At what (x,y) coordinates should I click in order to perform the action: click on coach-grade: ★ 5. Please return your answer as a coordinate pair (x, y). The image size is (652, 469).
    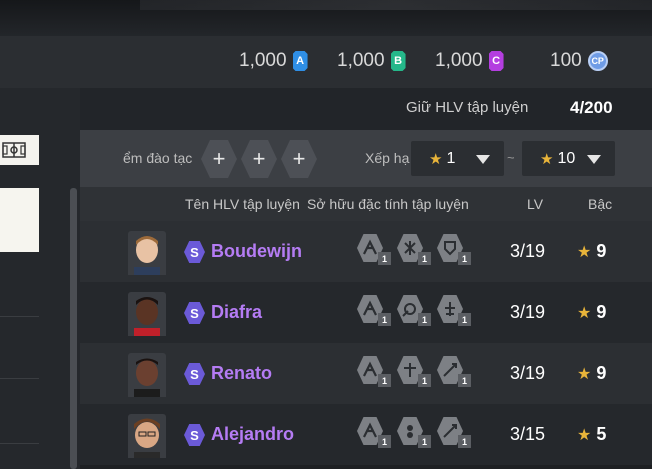
    Looking at the image, I should click on (591, 434).